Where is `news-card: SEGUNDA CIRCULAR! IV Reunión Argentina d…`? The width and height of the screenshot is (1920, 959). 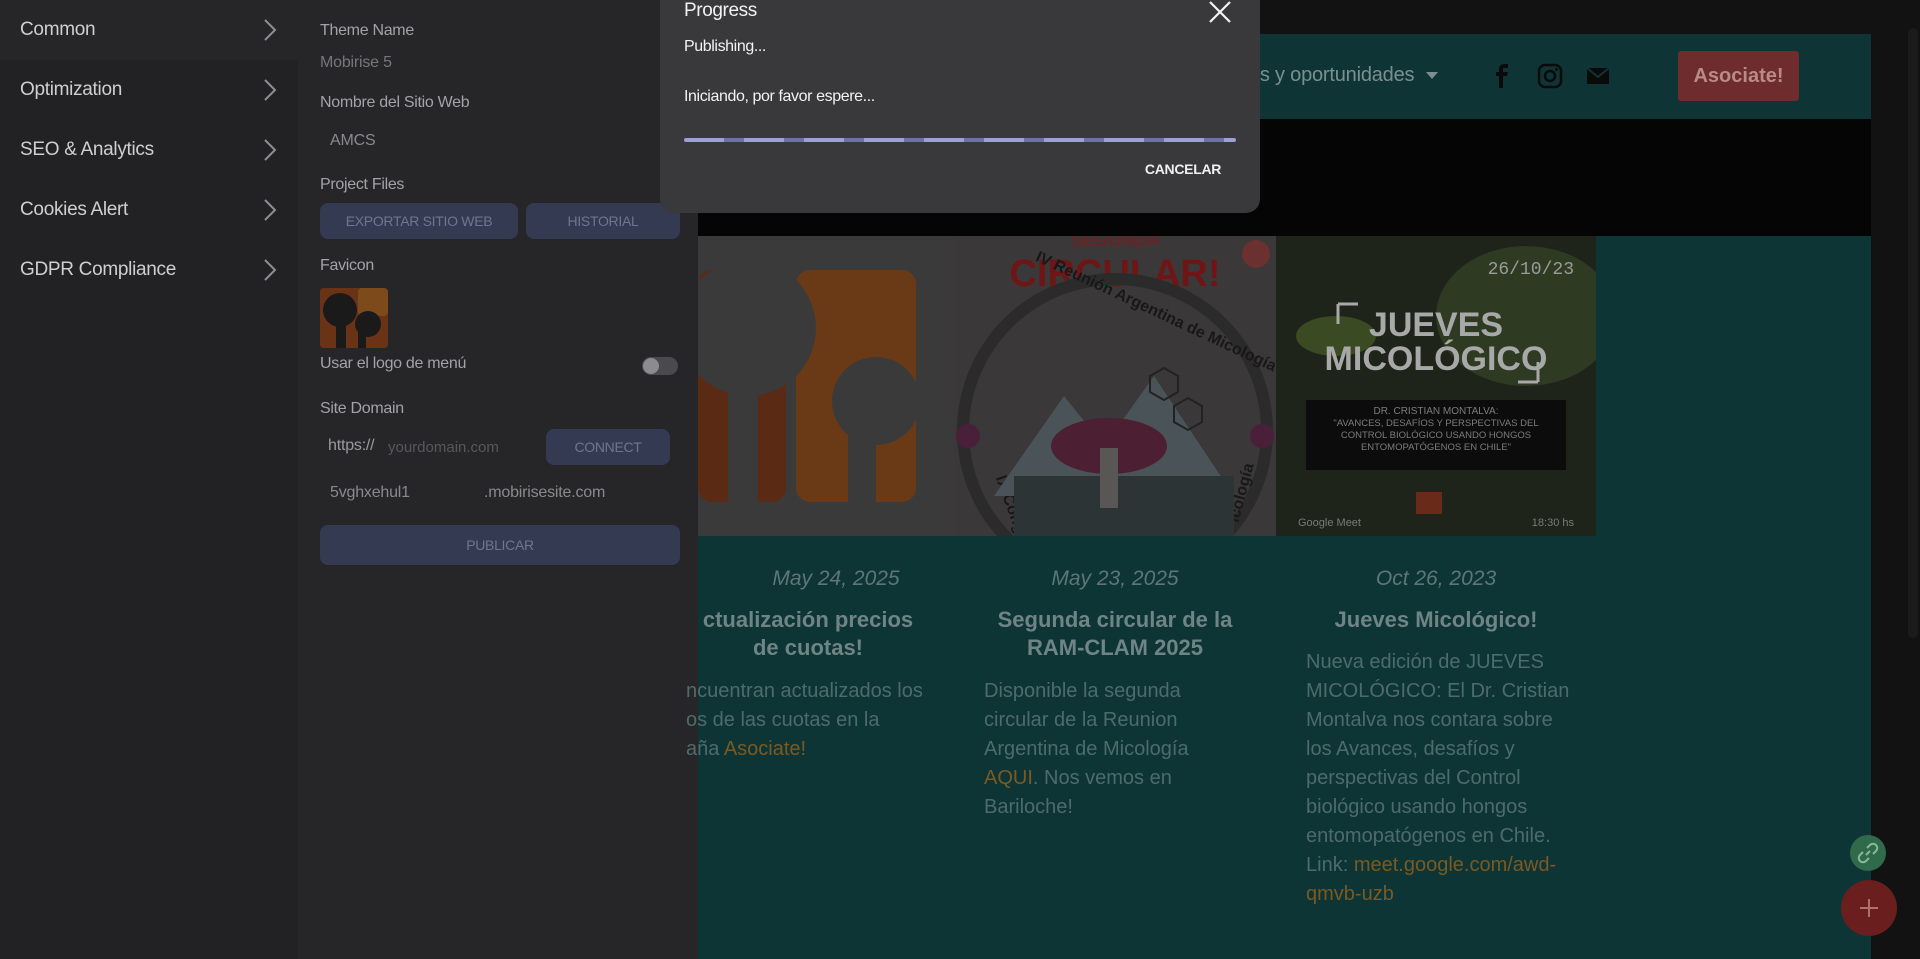
news-card: SEGUNDA CIRCULAR! IV Reunión Argentina d… is located at coordinates (1115, 597).